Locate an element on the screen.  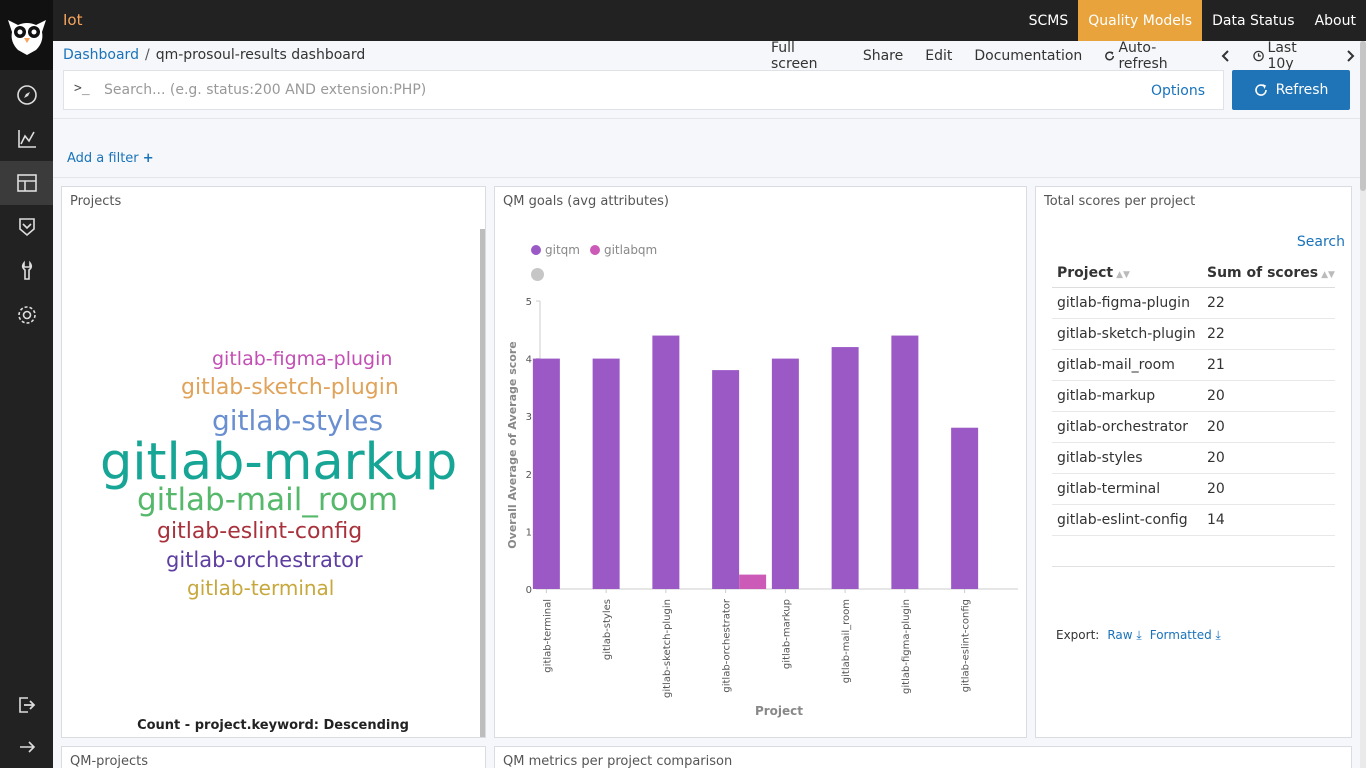
panel-scrollbar is located at coordinates (482, 483).